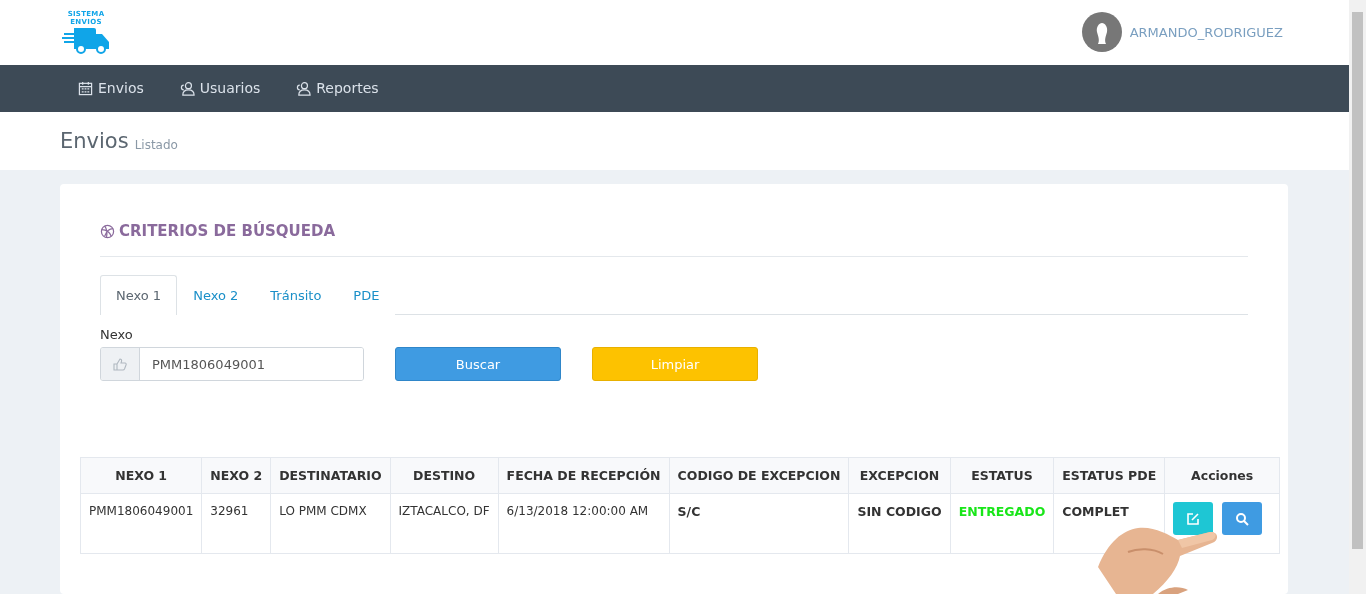 The image size is (1366, 594). Describe the element at coordinates (1109, 475) in the screenshot. I see `column-header: ESTATUS PDE` at that location.